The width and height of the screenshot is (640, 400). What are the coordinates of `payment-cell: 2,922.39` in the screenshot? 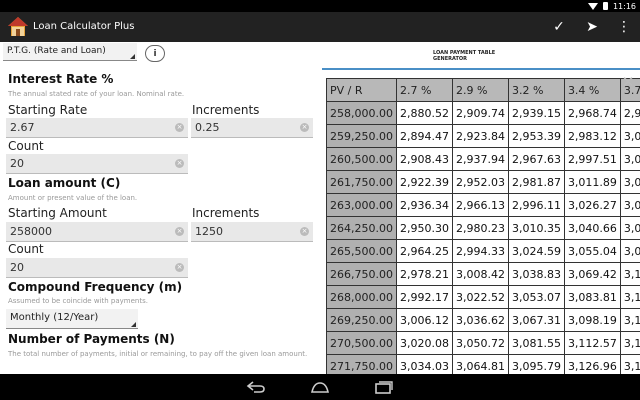 It's located at (424, 182).